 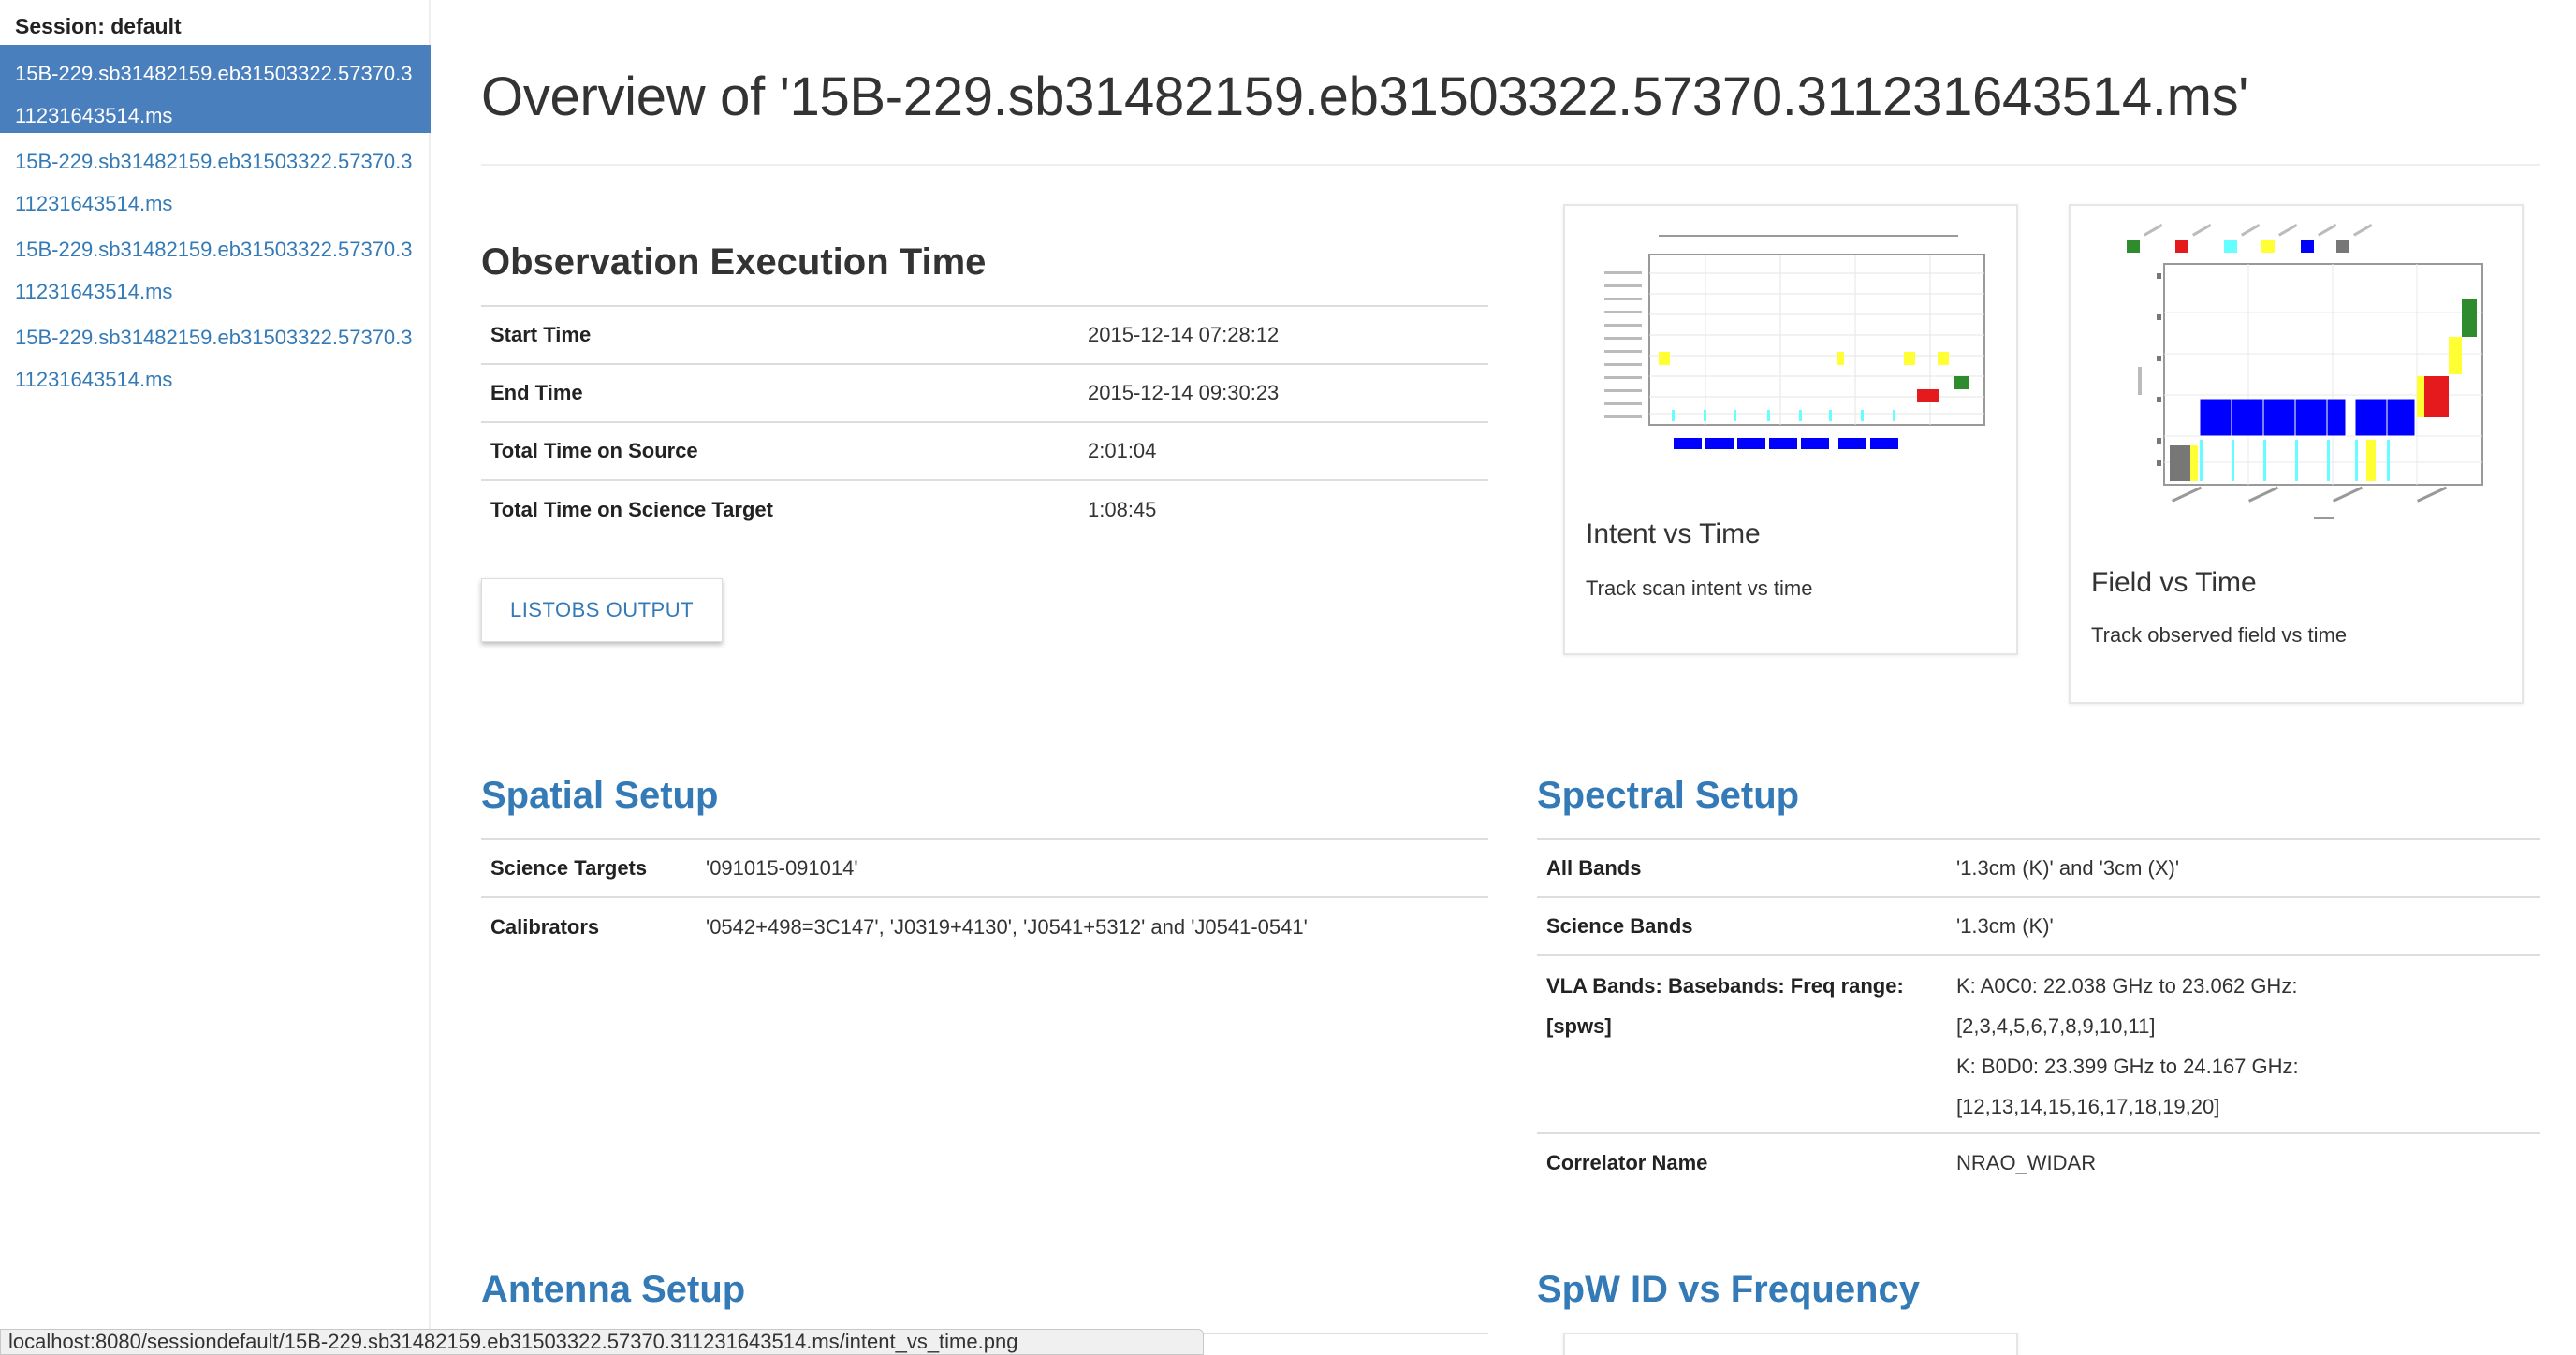 I want to click on title-divider, so click(x=1510, y=165).